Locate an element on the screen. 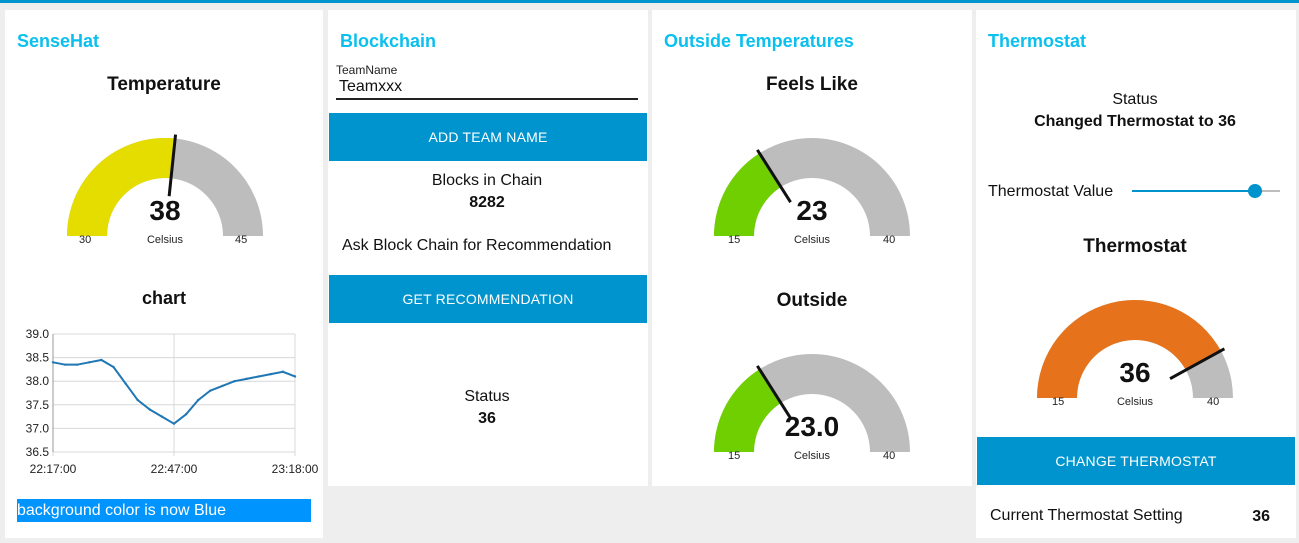 Image resolution: width=1299 pixels, height=543 pixels. outside-gauge-title: Outside is located at coordinates (812, 300).